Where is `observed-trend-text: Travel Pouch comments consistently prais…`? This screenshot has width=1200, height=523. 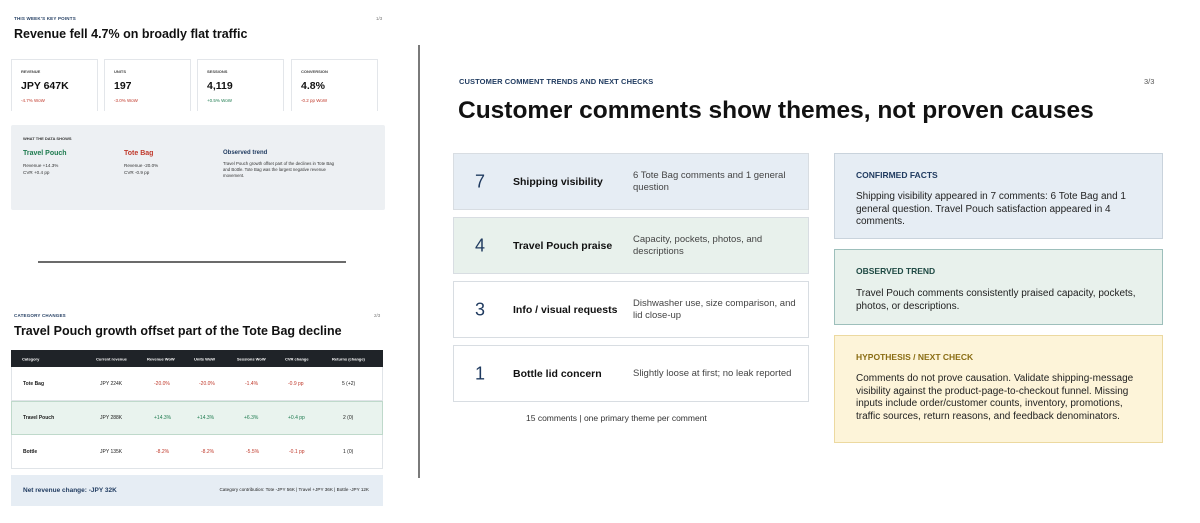 observed-trend-text: Travel Pouch comments consistently prais… is located at coordinates (996, 300).